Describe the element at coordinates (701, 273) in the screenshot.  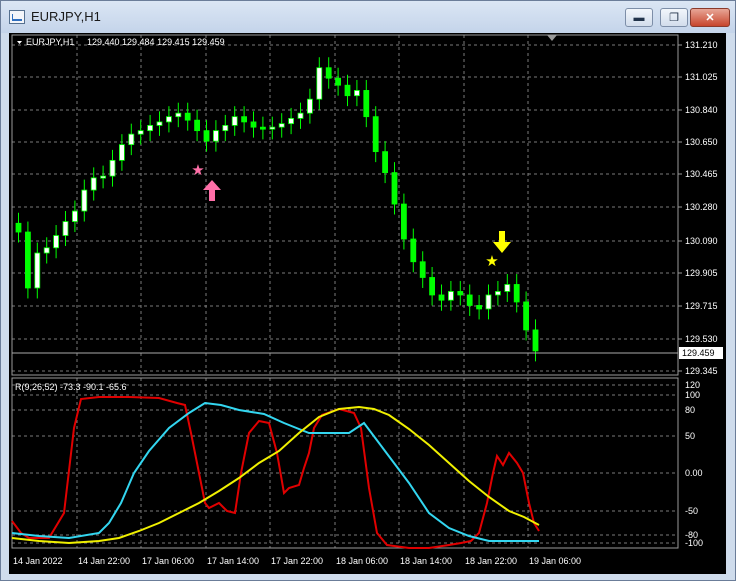
I see `price-tick-label: 129.905` at that location.